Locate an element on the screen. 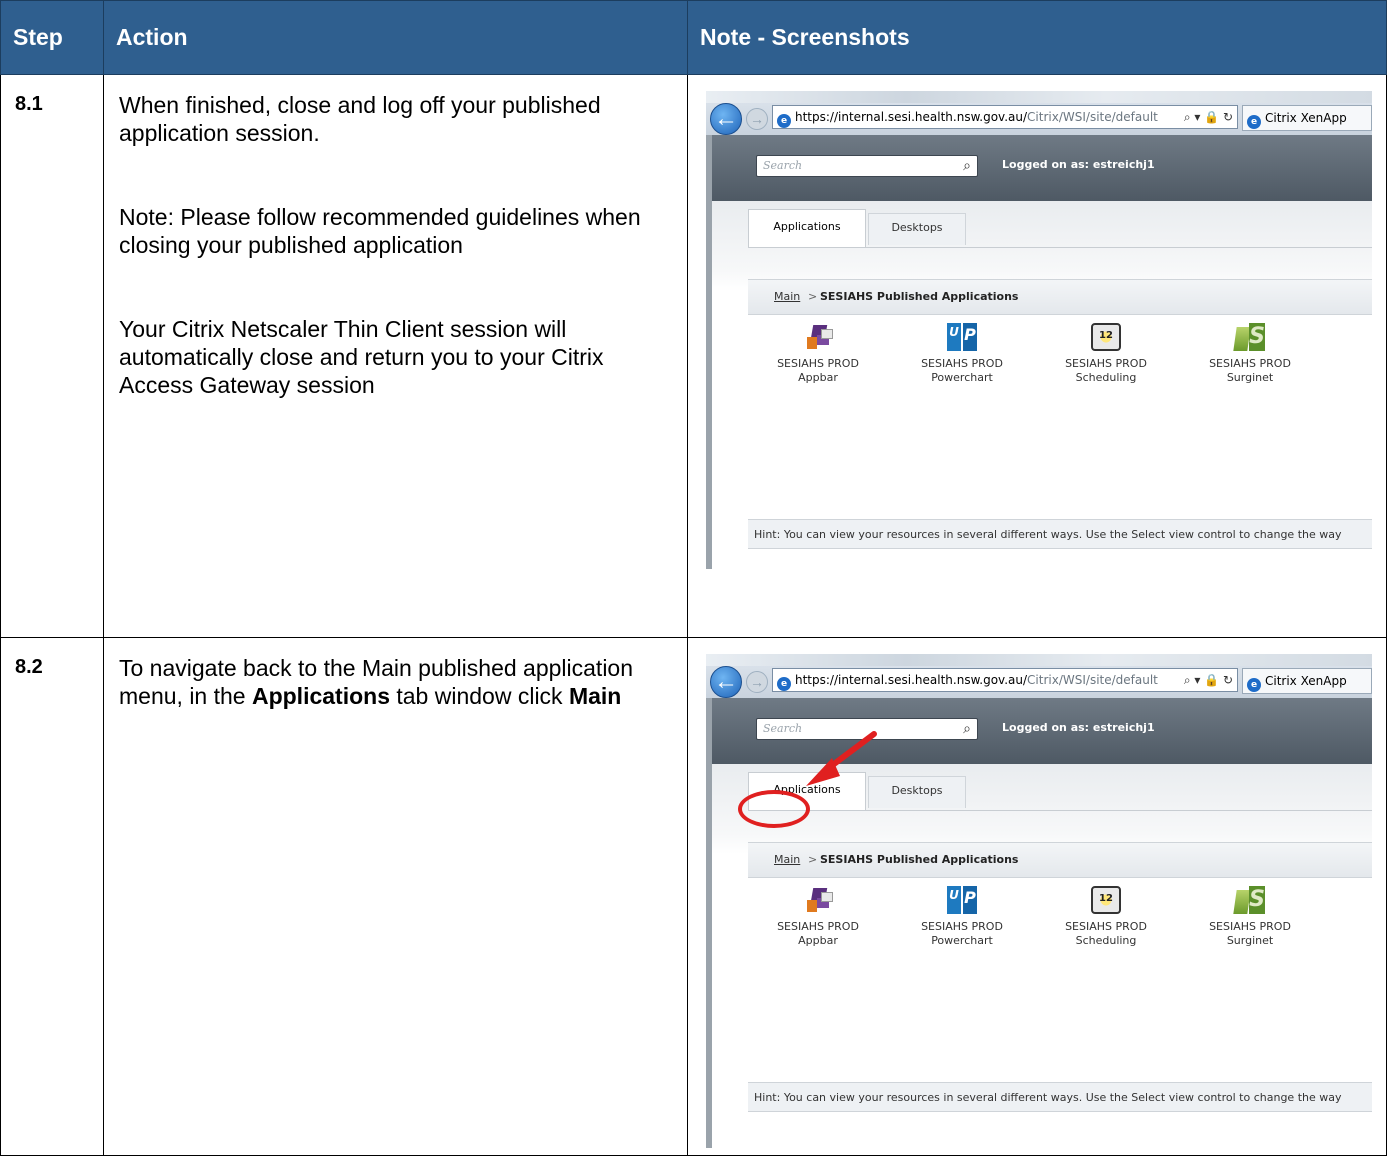 This screenshot has width=1390, height=1158. tab-title: Citrix XenApp is located at coordinates (1306, 118).